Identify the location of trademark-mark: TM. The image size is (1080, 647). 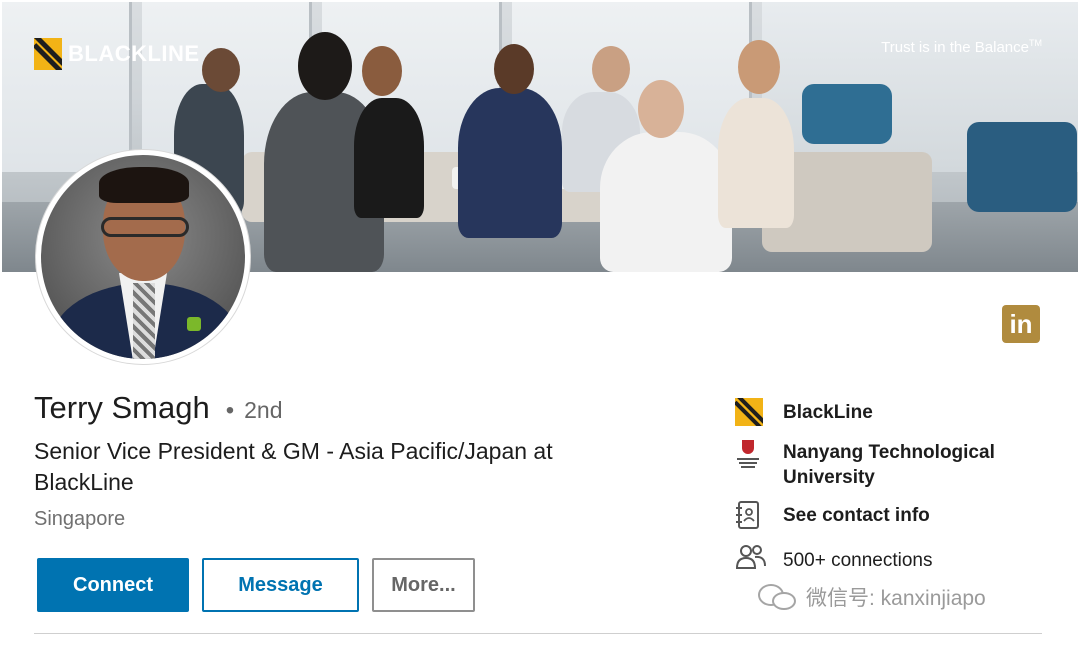
(1035, 43).